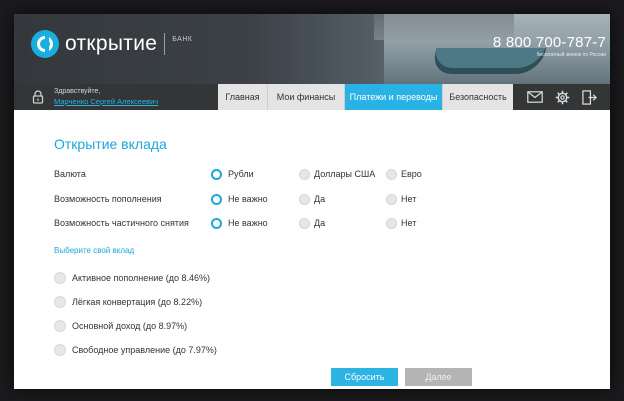 The width and height of the screenshot is (624, 401). I want to click on option-replenish-no-label: Нет, so click(409, 199).